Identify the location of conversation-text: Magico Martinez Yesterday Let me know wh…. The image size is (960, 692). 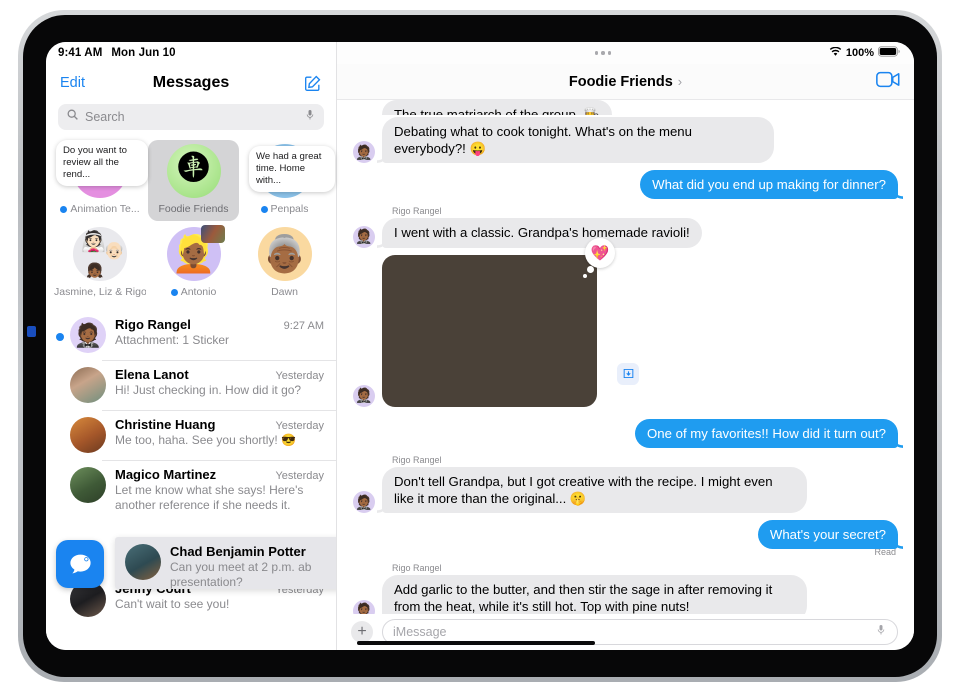
(219, 490).